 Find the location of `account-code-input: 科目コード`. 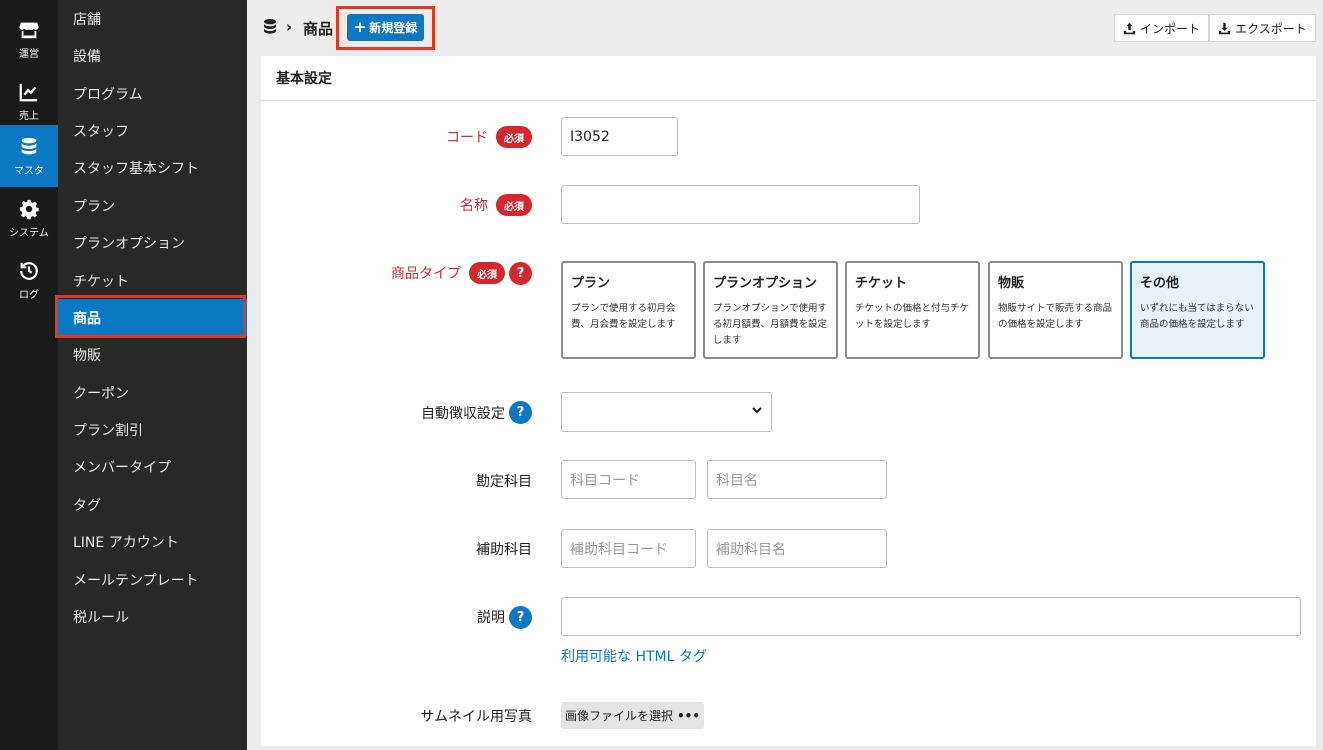

account-code-input: 科目コード is located at coordinates (628, 479).